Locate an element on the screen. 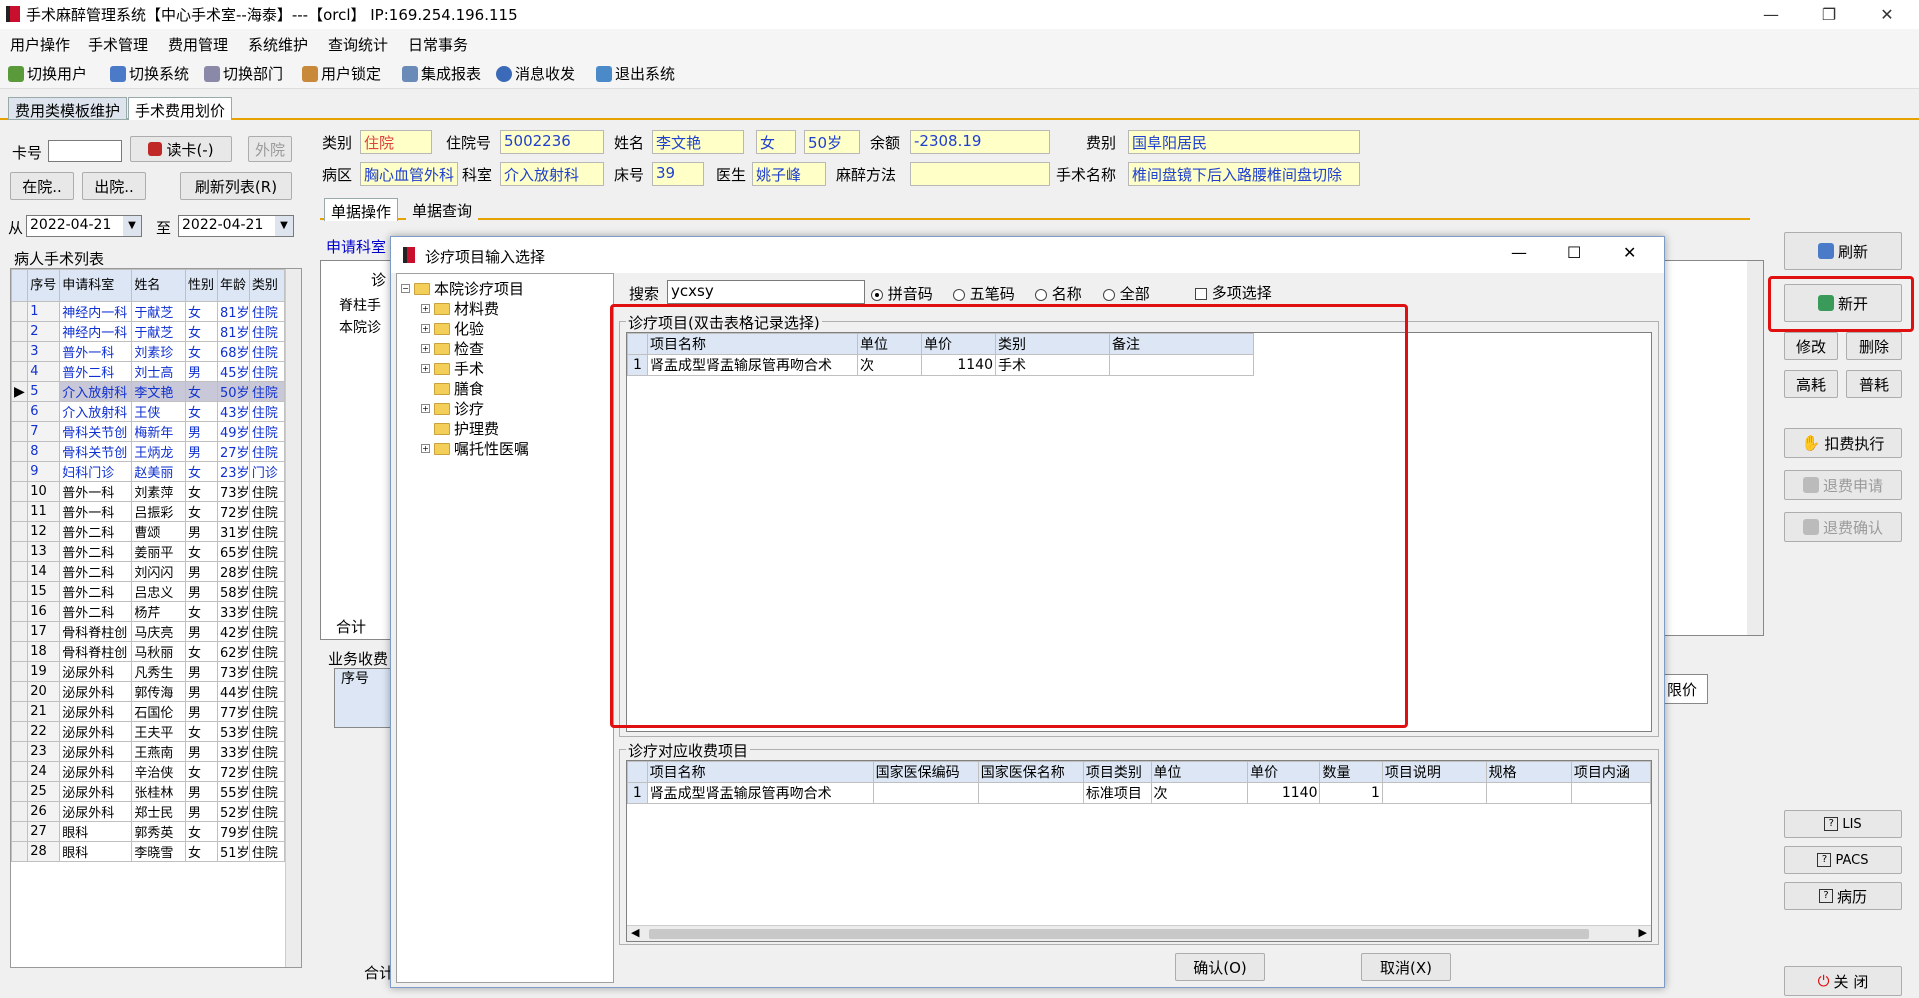  column-header: 项目内涵 is located at coordinates (1610, 772).